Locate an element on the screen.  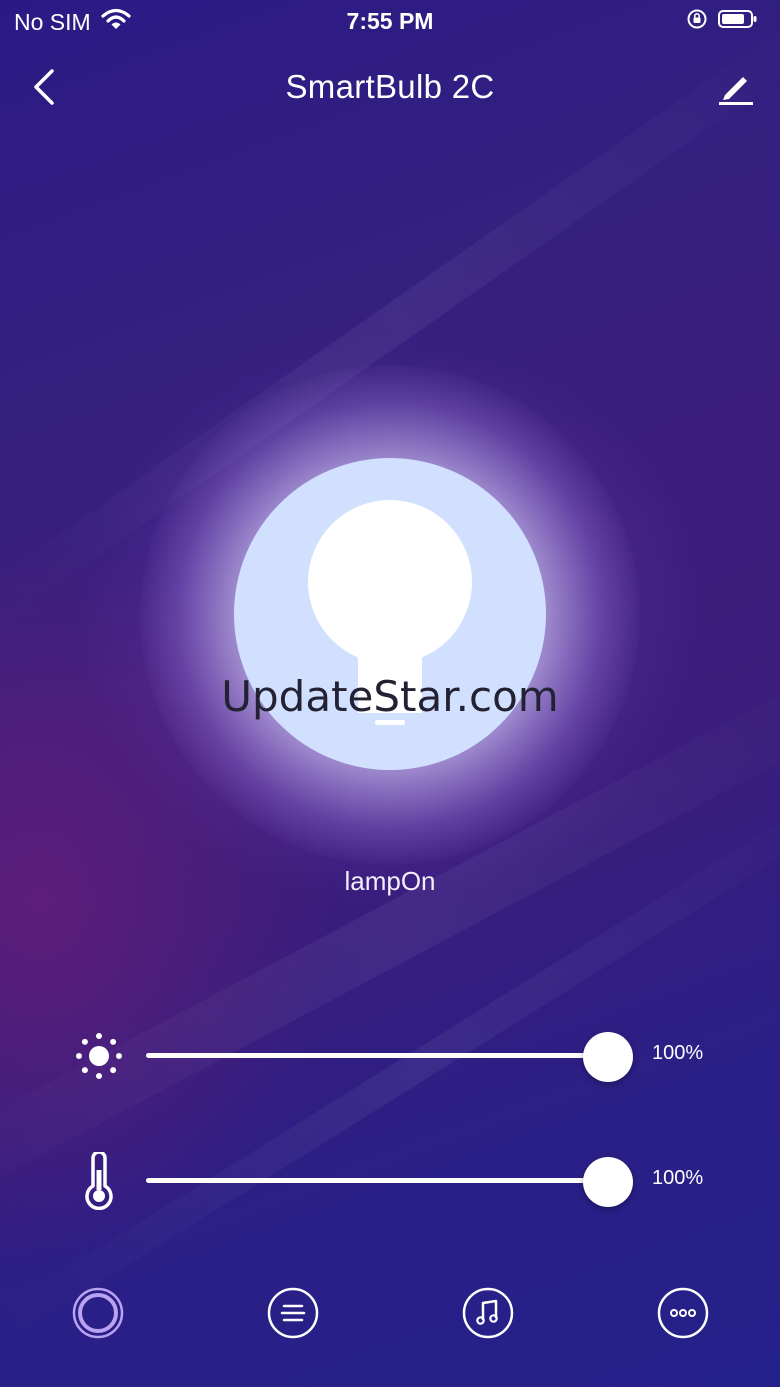
music-note-icon is located at coordinates (488, 1315).